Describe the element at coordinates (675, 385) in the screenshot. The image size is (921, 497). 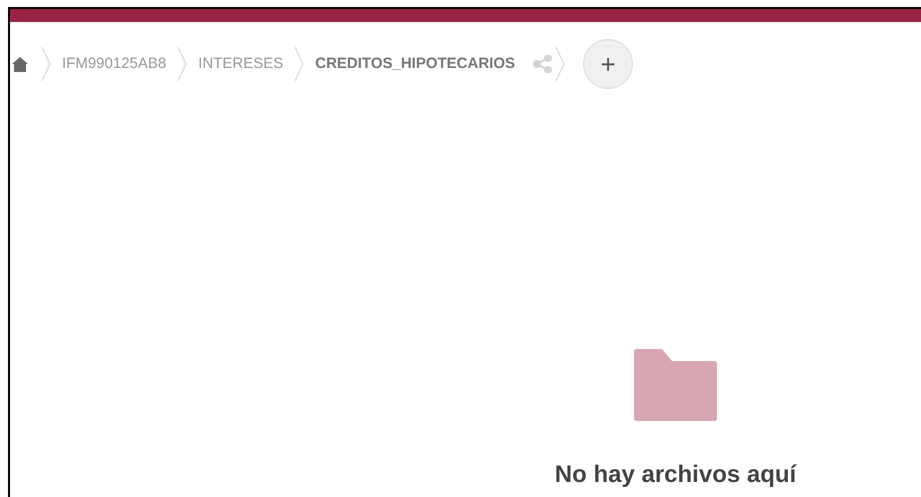
I see `folder-icon` at that location.